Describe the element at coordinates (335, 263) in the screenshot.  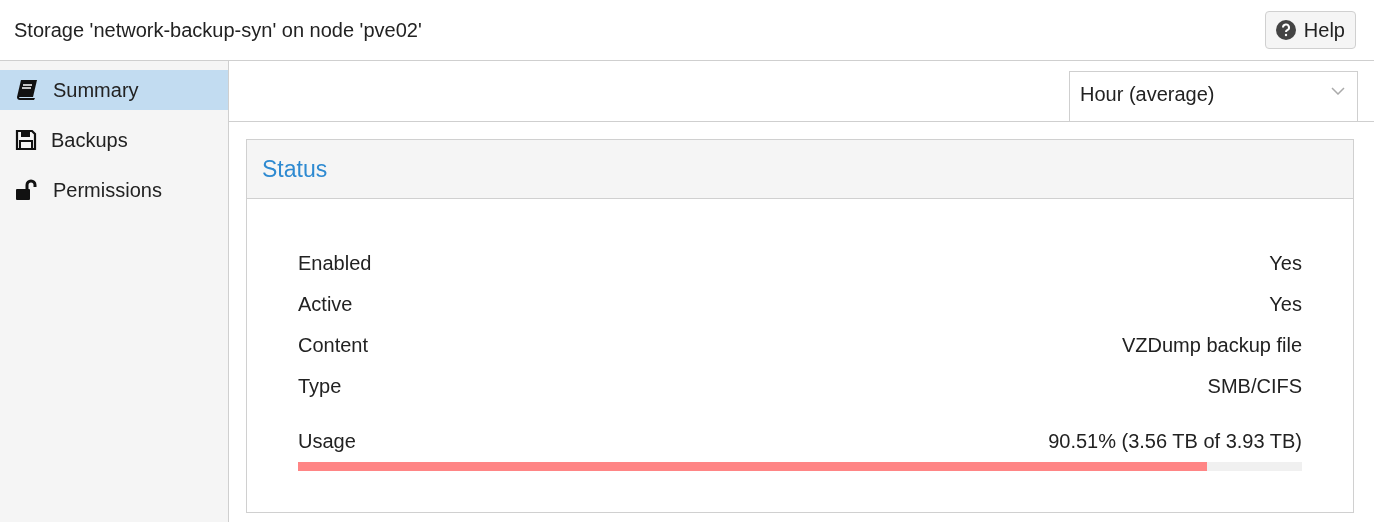
I see `field-label: Enabled` at that location.